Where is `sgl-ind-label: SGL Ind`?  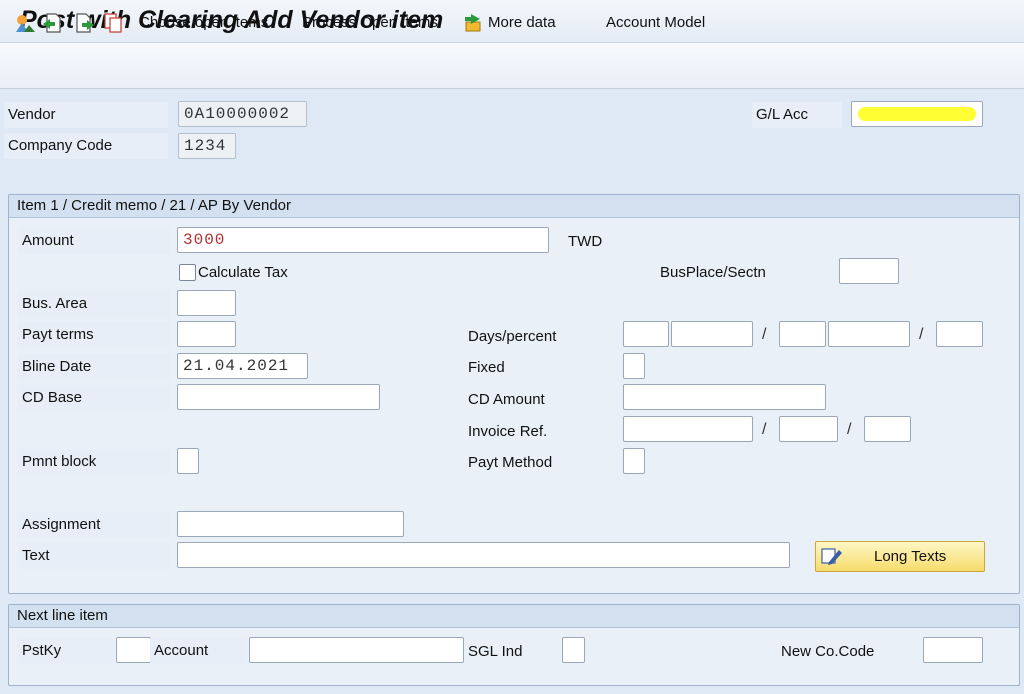 sgl-ind-label: SGL Ind is located at coordinates (495, 651).